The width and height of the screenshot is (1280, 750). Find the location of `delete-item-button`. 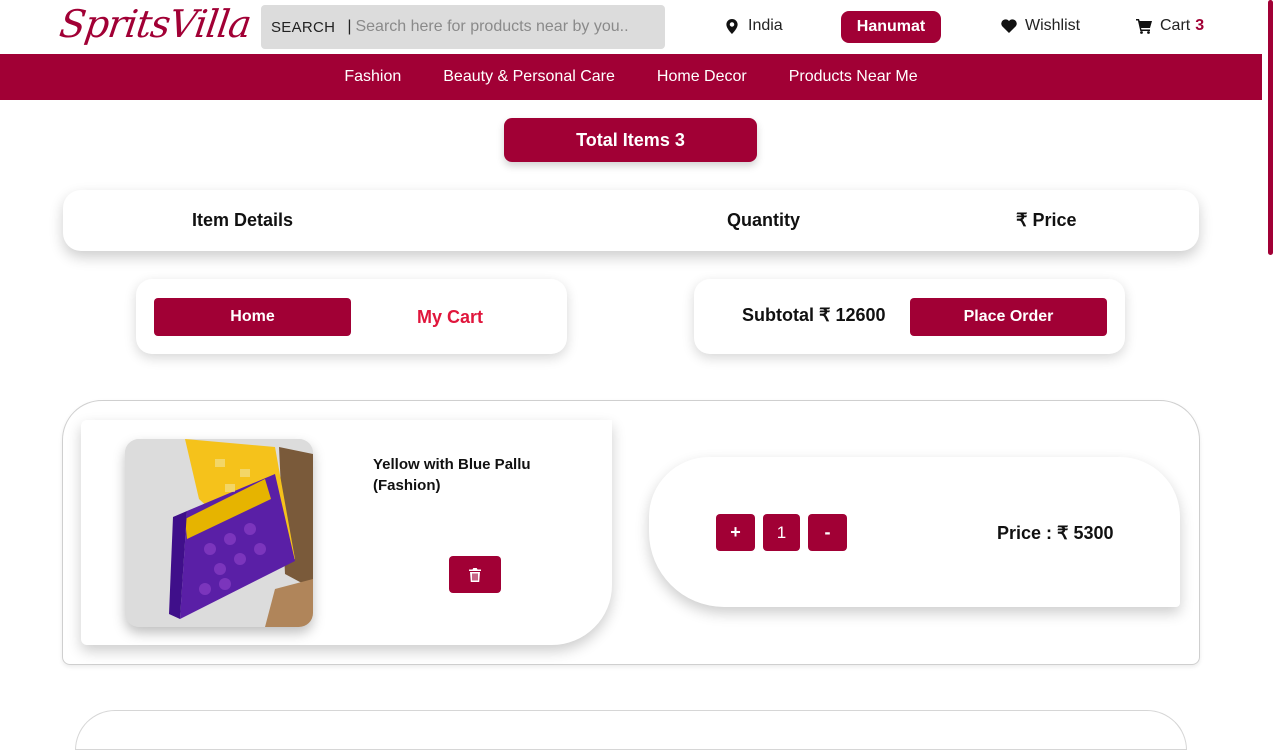

delete-item-button is located at coordinates (475, 574).